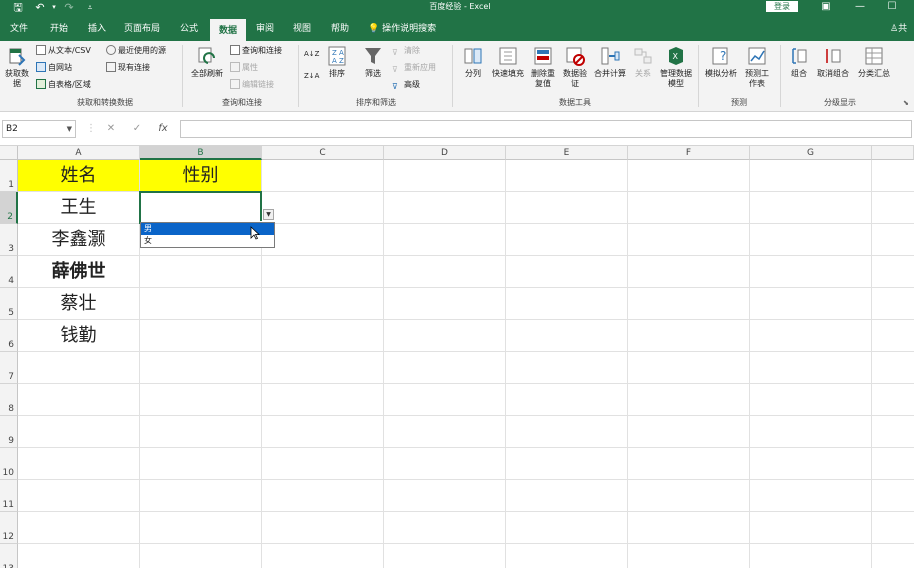  I want to click on select-all-corner, so click(9, 153).